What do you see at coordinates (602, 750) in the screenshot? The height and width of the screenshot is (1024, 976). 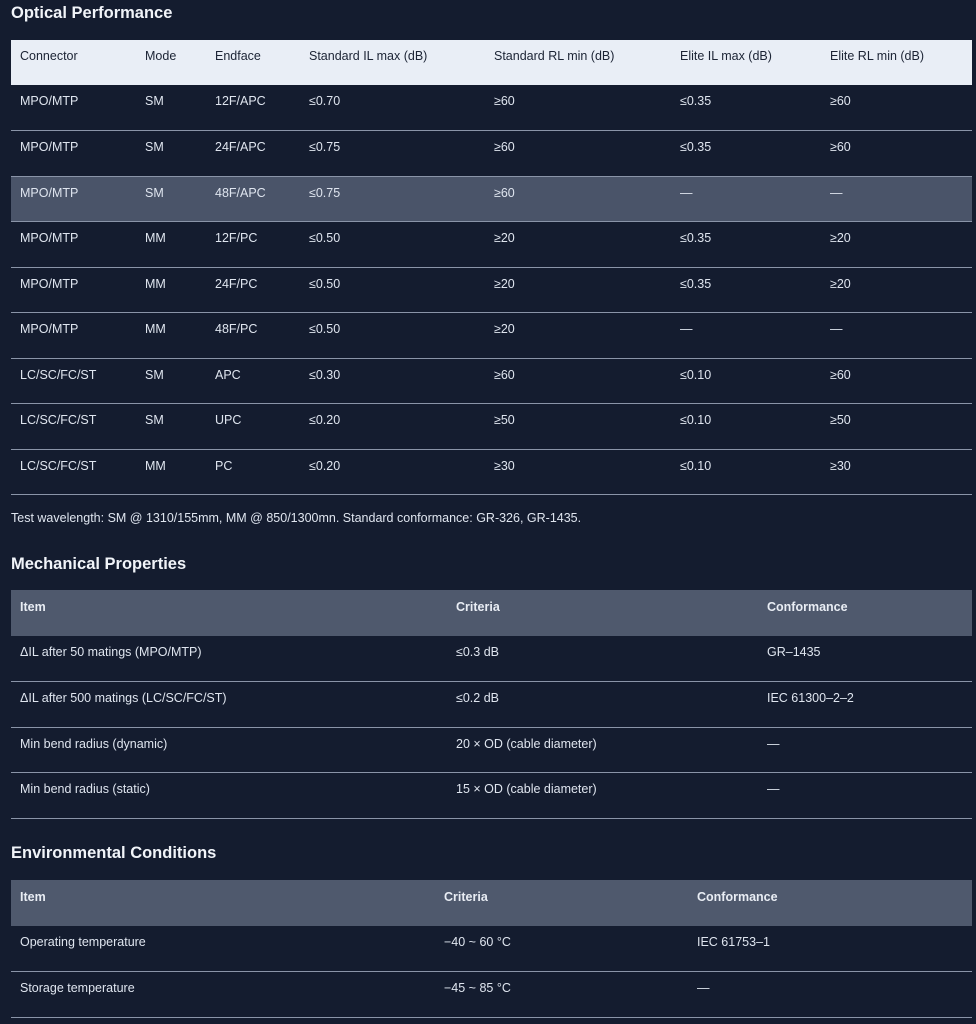 I see `table-cell: 20 × OD (cable diameter)` at bounding box center [602, 750].